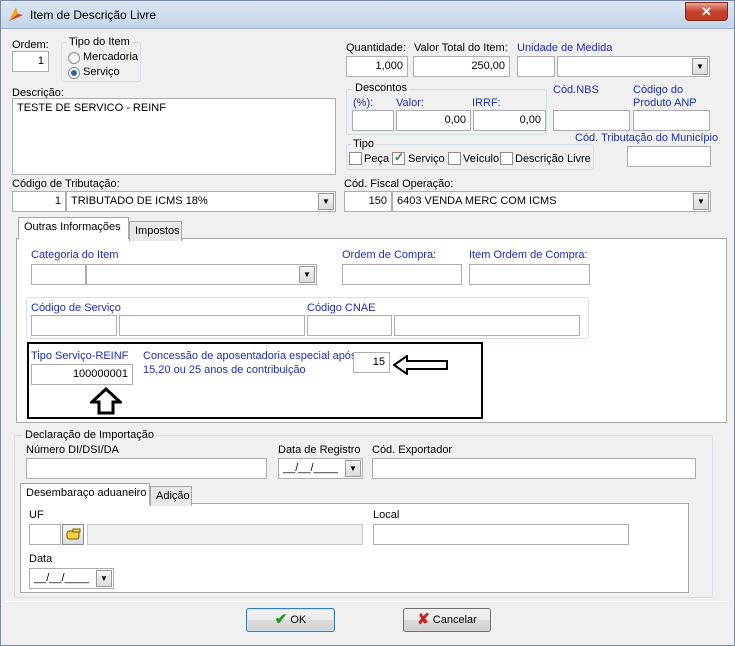 This screenshot has width=735, height=646. What do you see at coordinates (410, 103) in the screenshot?
I see `desconto-valor-label: Valor:` at bounding box center [410, 103].